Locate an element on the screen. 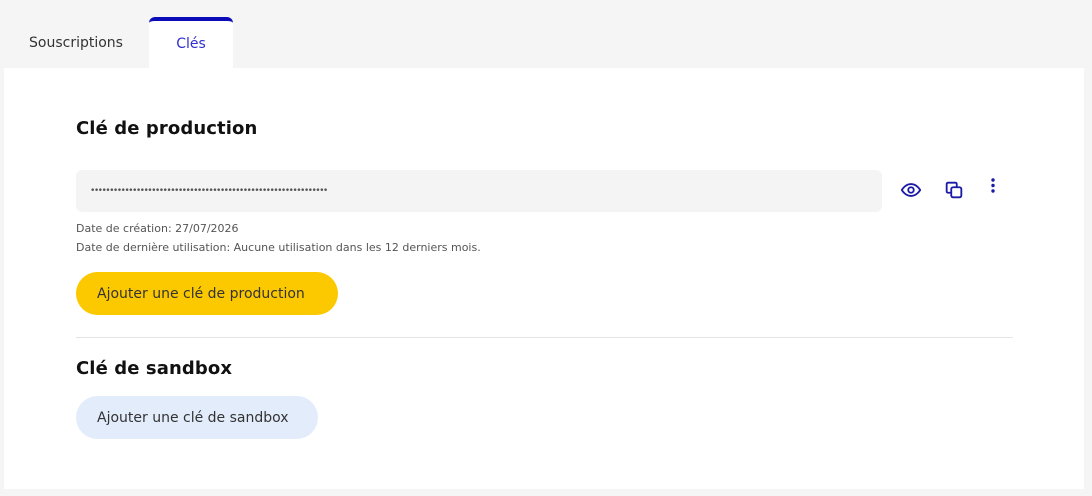 The image size is (1092, 496). tab-bar: Souscriptions Clés is located at coordinates (546, 34).